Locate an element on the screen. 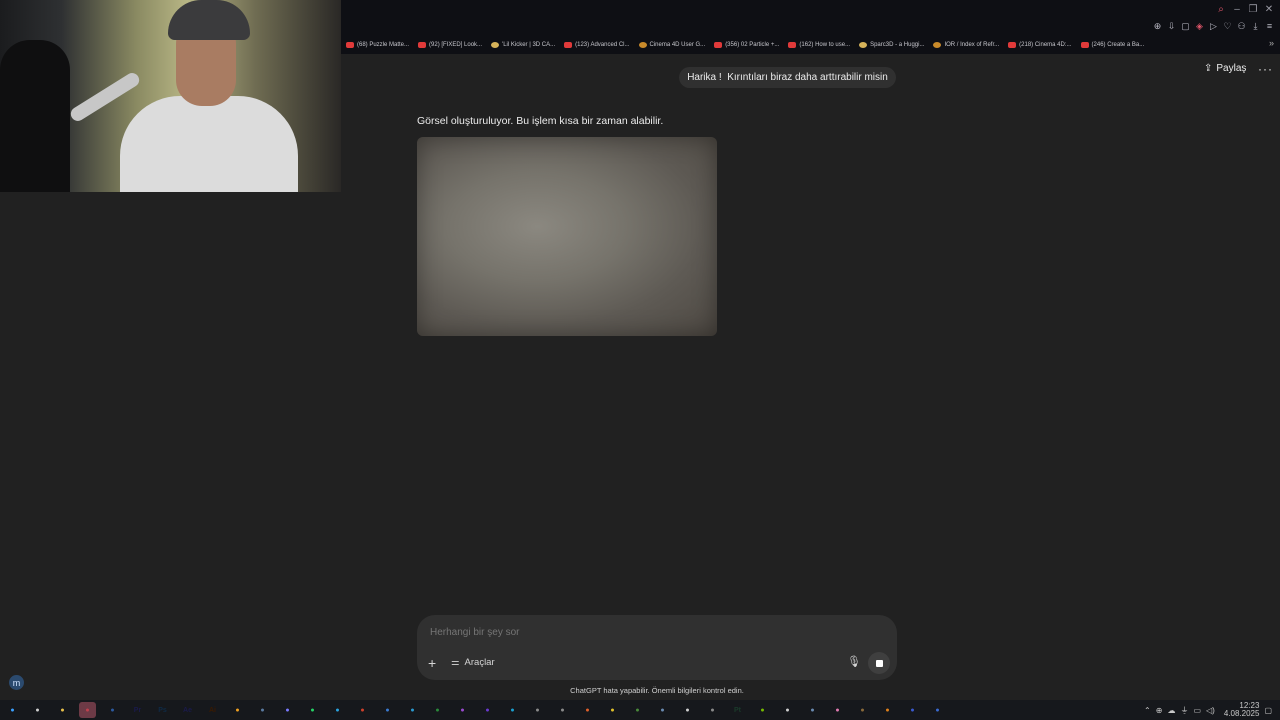 The image size is (1280, 720). telegram-icon: ● is located at coordinates (337, 710).